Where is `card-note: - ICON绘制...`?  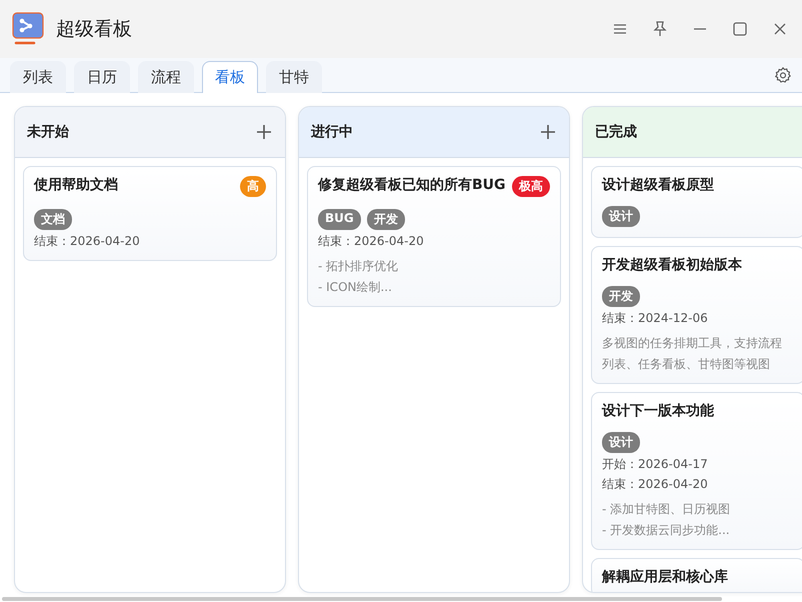
card-note: - ICON绘制... is located at coordinates (355, 287).